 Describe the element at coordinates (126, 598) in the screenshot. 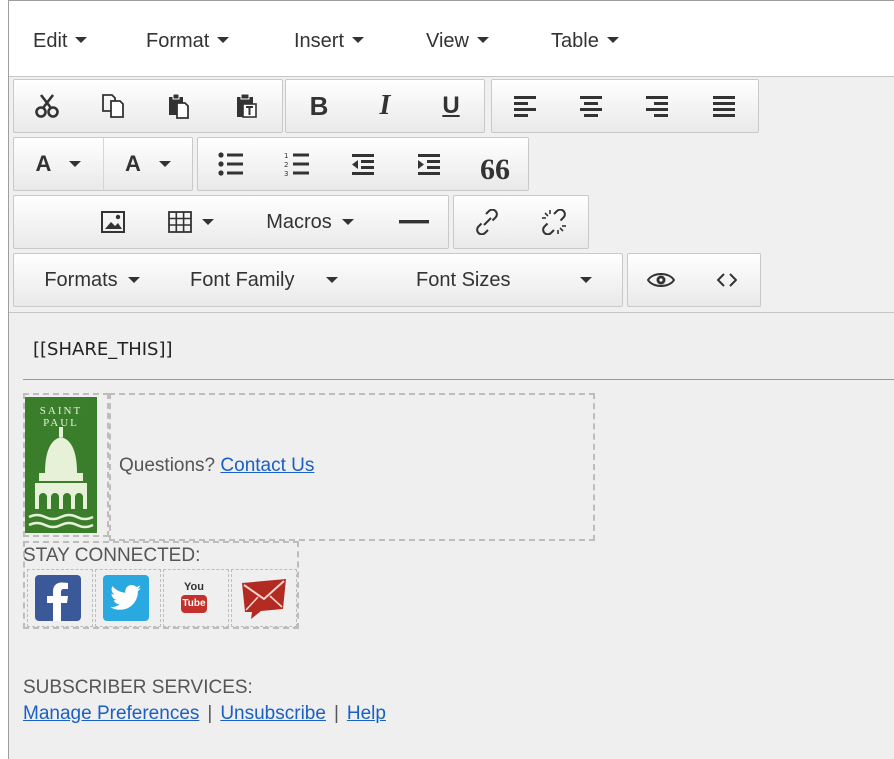

I see `twitter-icon` at that location.